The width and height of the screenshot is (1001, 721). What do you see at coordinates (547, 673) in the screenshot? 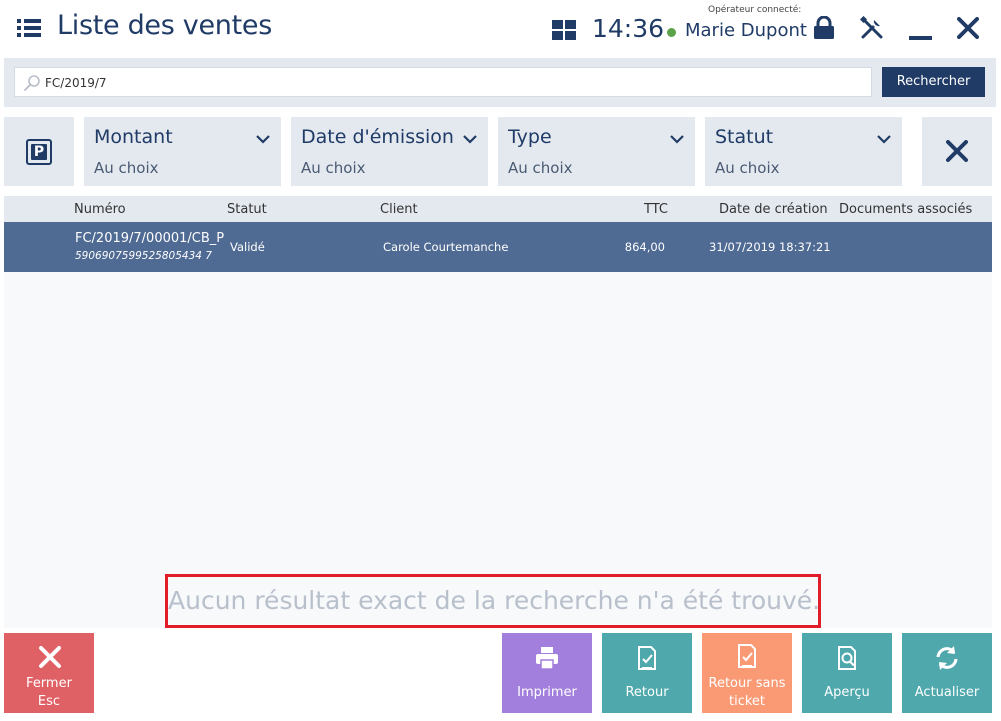
I see `print-button: Imprimer` at bounding box center [547, 673].